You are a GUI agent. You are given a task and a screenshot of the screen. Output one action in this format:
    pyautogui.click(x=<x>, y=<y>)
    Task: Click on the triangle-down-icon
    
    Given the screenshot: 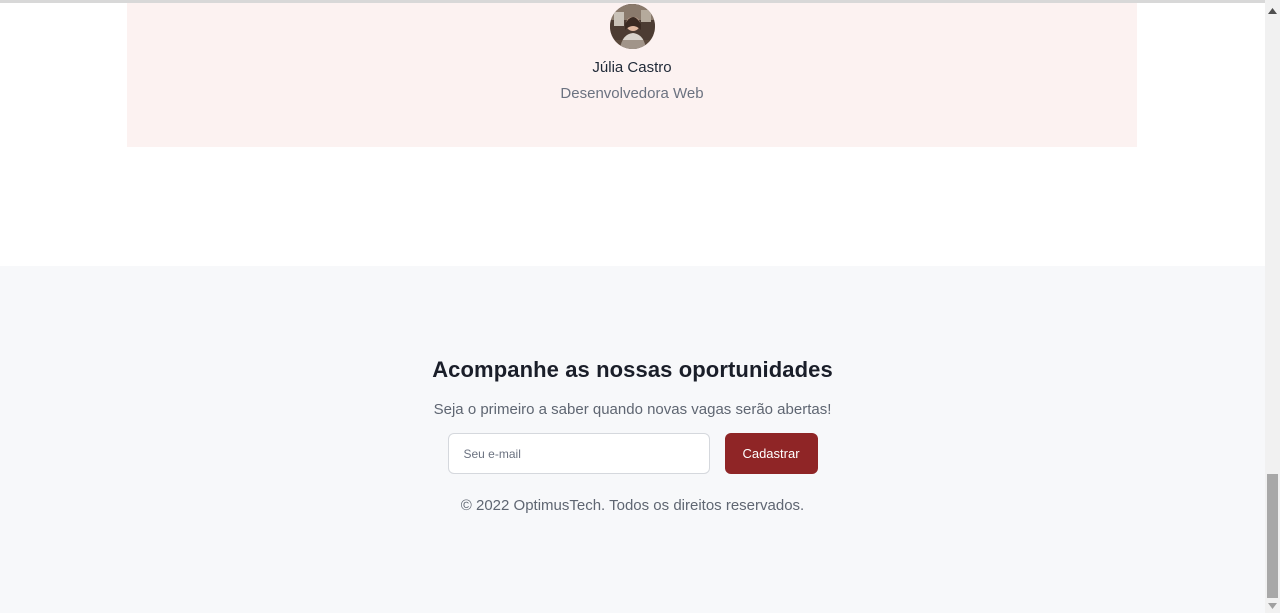 What is the action you would take?
    pyautogui.click(x=1272, y=605)
    